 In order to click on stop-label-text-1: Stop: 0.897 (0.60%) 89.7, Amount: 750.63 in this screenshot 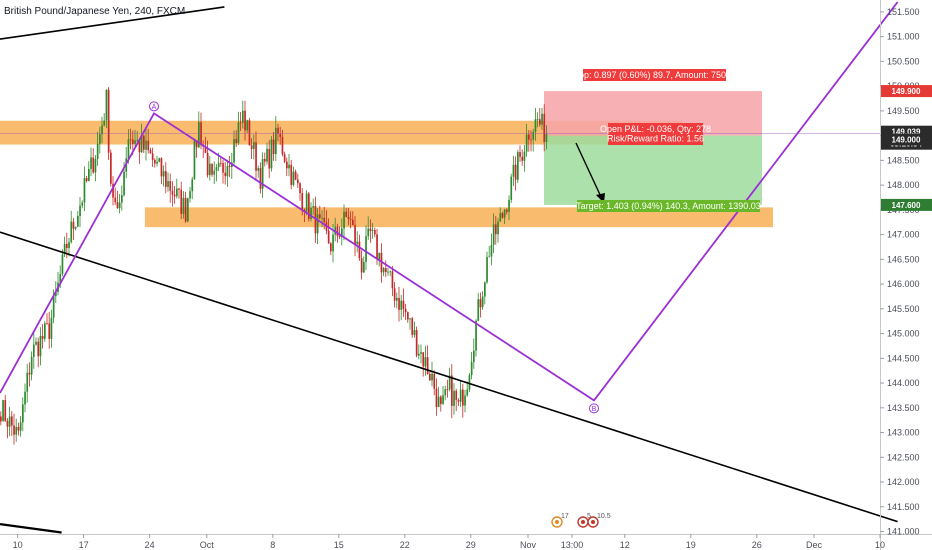, I will do `click(654, 75)`.